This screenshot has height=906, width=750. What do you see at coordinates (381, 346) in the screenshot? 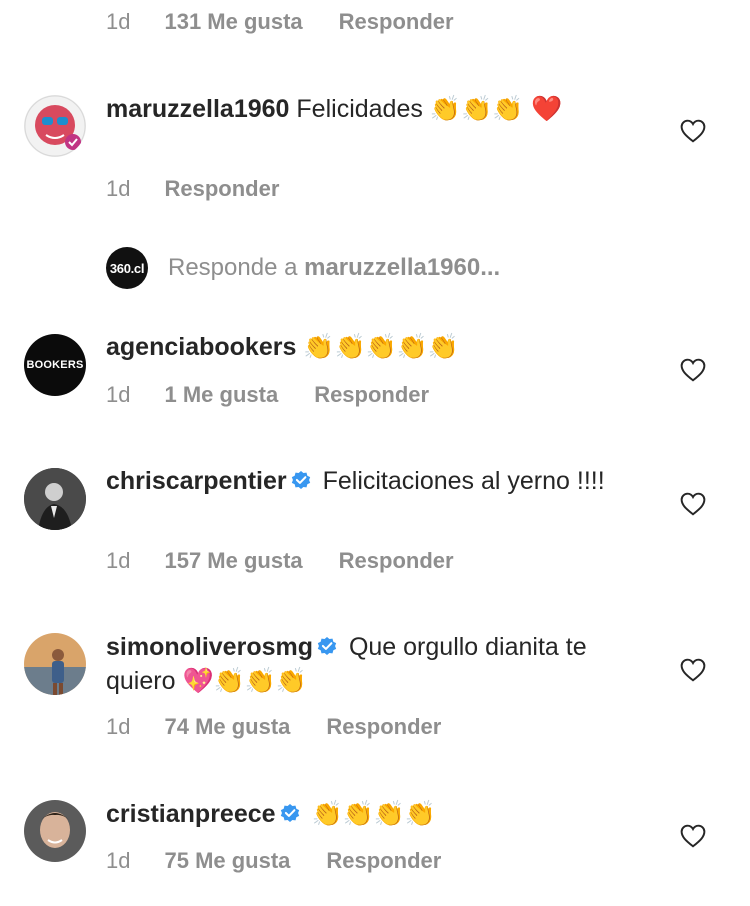
I see `comment-emoji: 👏👏👏👏👏` at bounding box center [381, 346].